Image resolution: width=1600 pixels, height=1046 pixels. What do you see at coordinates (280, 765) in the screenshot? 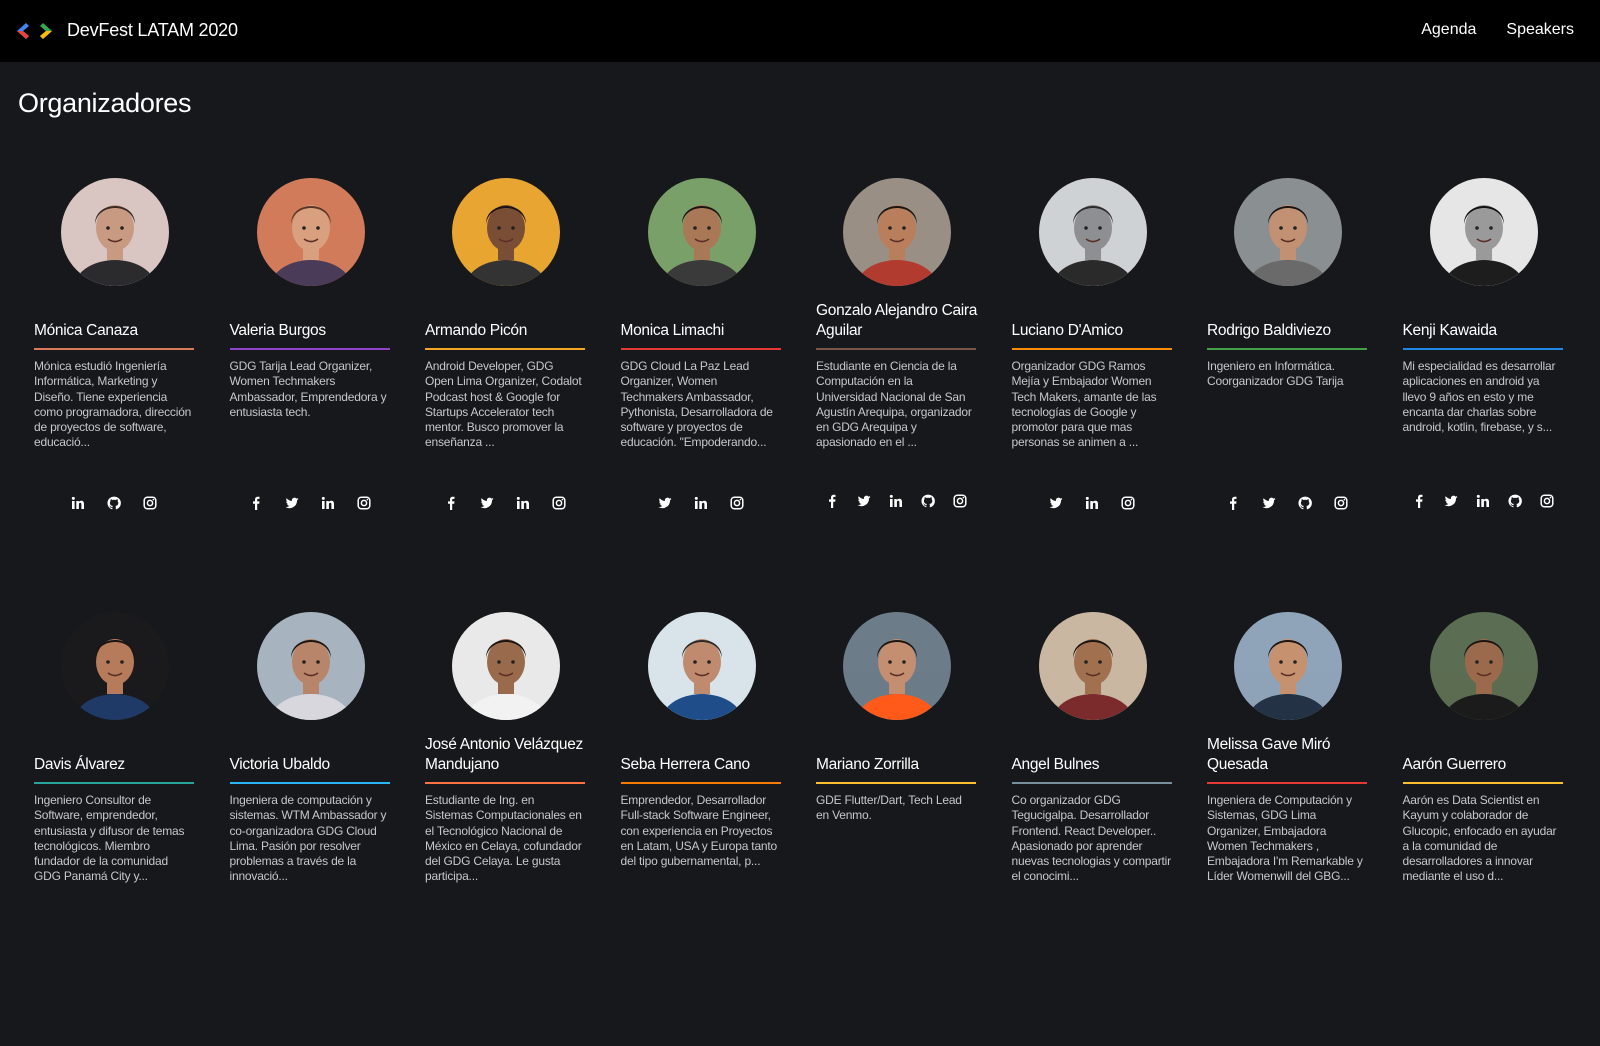
I see `organizer-name: Victoria Ubaldo` at bounding box center [280, 765].